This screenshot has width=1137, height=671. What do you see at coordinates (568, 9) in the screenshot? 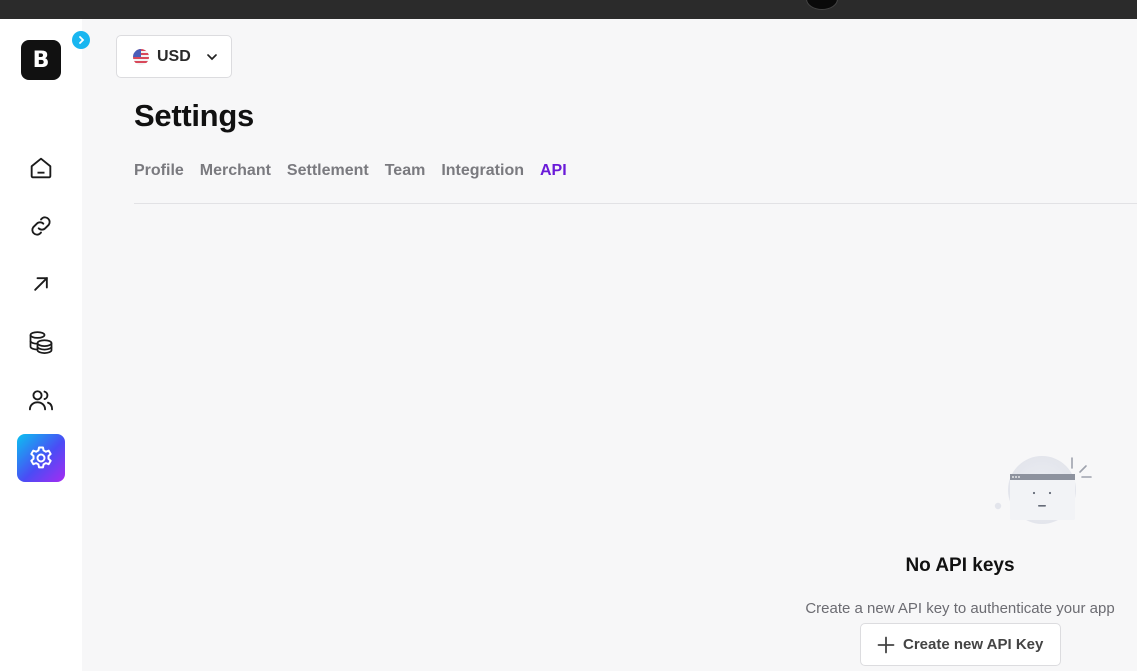
I see `top-bar` at bounding box center [568, 9].